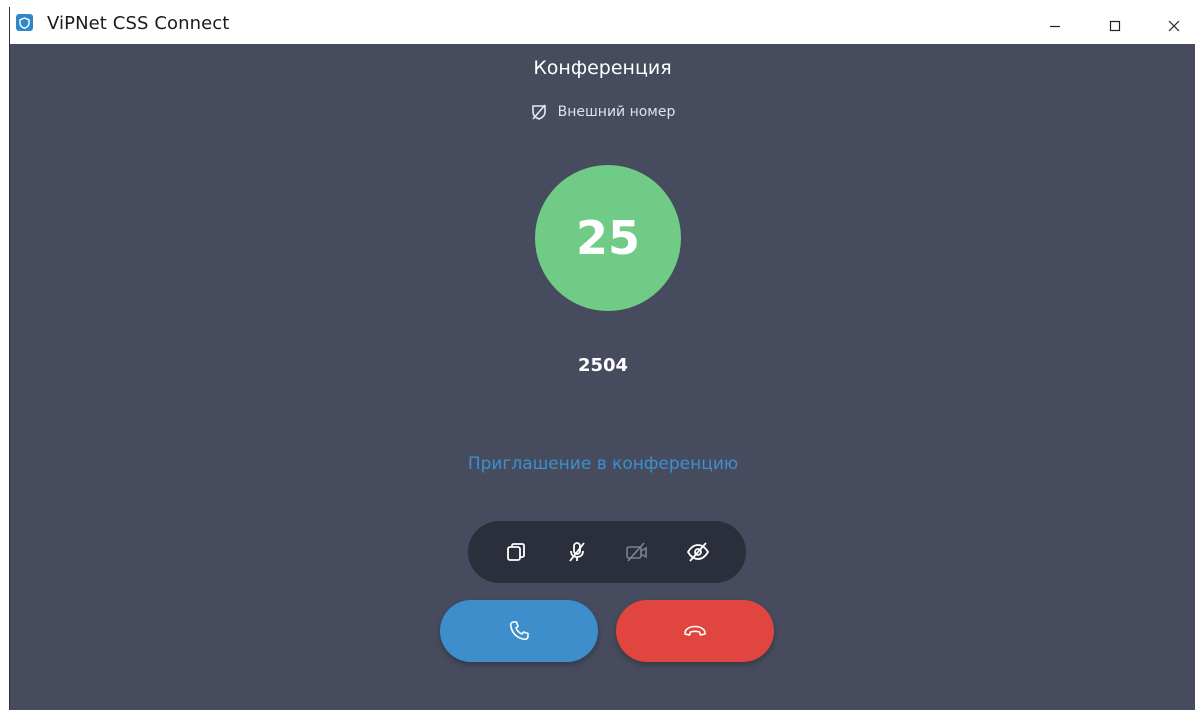  Describe the element at coordinates (1174, 25) in the screenshot. I see `close-icon` at that location.